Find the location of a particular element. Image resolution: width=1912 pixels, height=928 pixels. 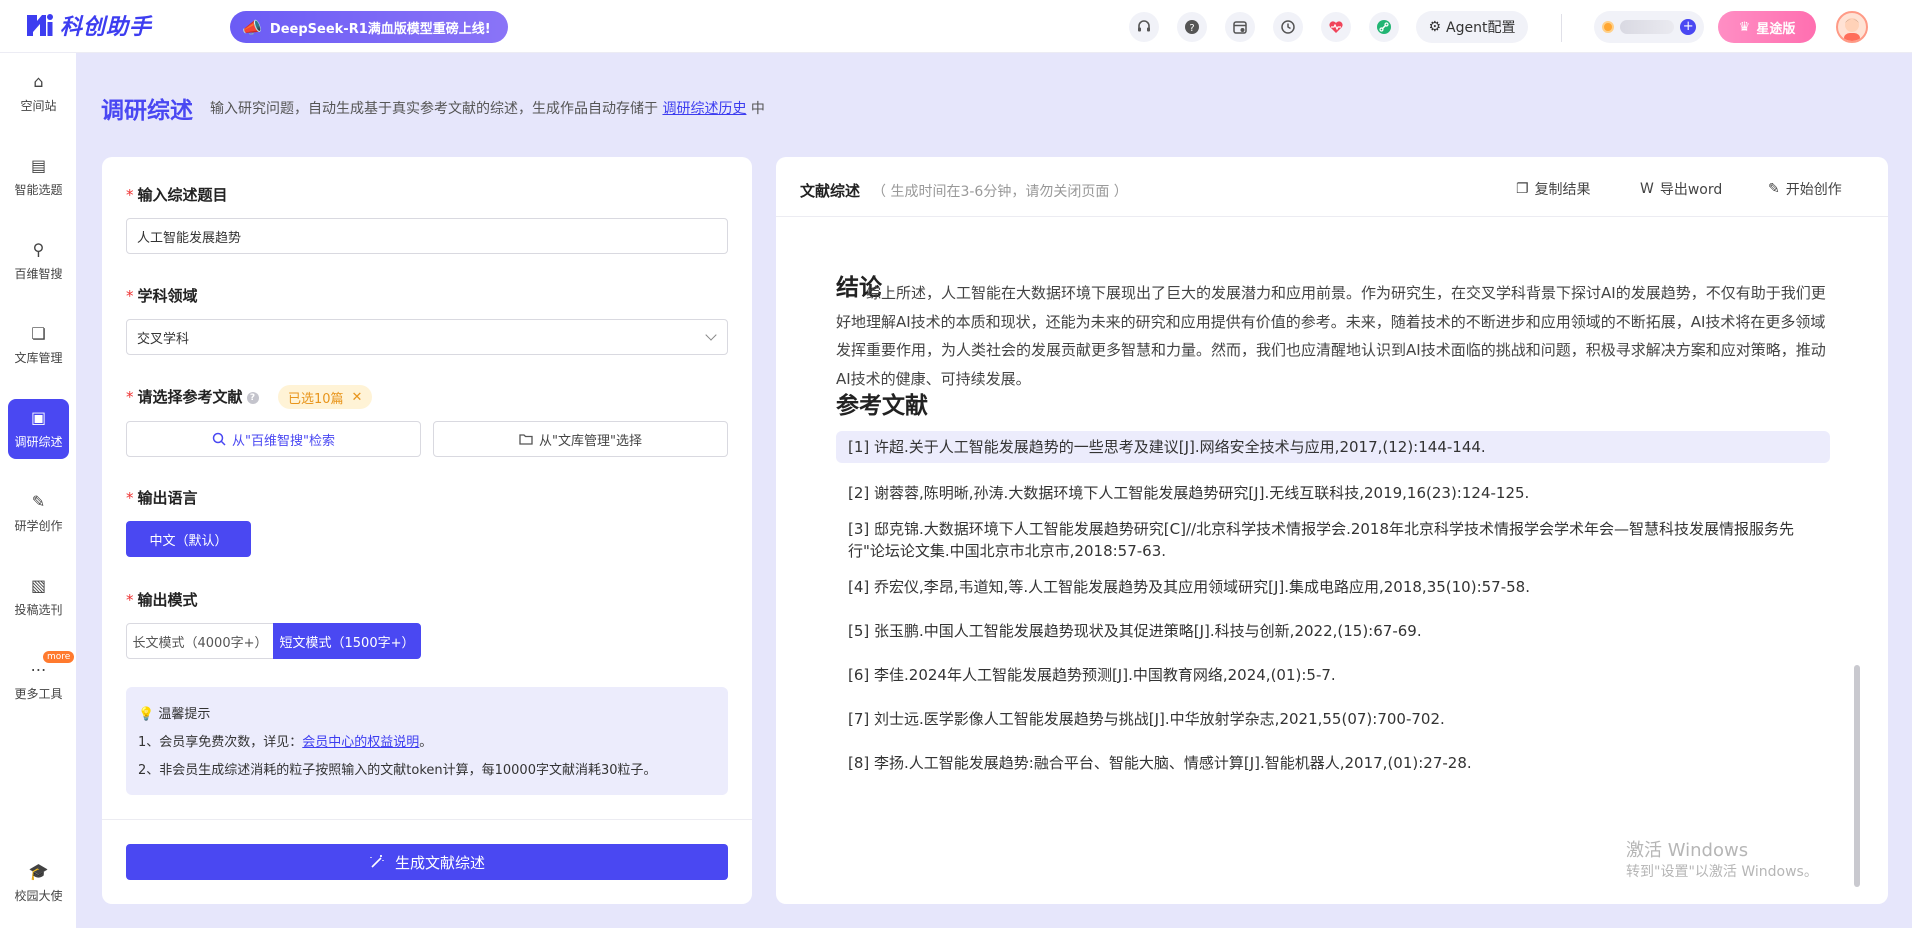

logo-text: 科创助手 is located at coordinates (106, 27).